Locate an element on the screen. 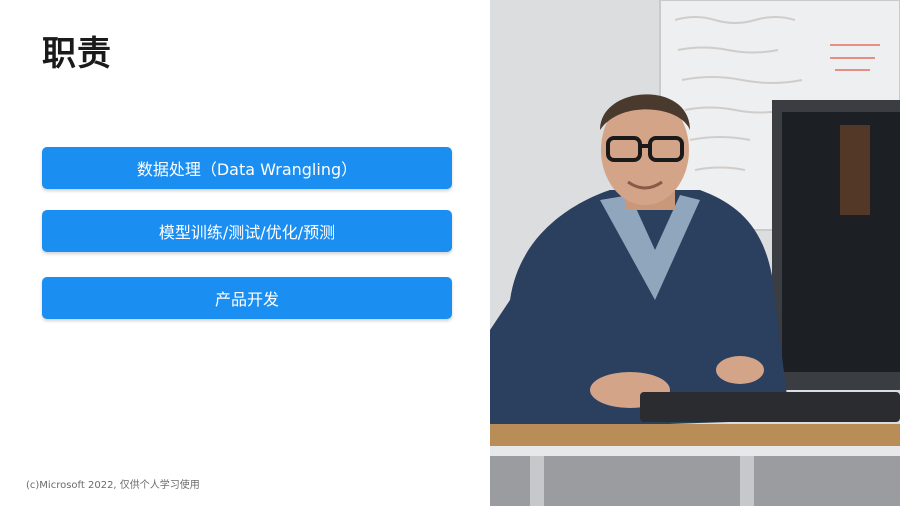  responsibility-label: 模型训练/测试/优化/预测 is located at coordinates (247, 232).